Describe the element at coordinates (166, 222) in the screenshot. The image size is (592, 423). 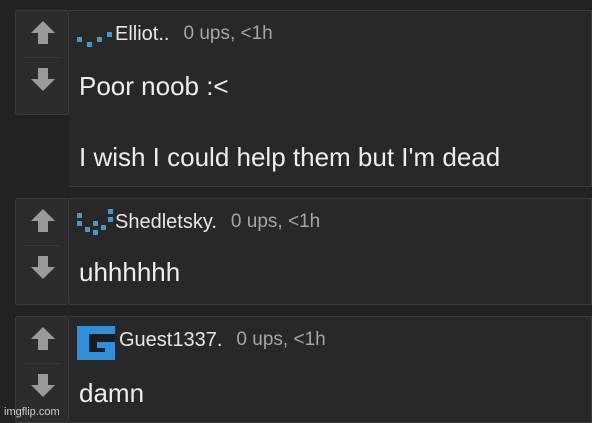
I see `username: Shedletsky.` at that location.